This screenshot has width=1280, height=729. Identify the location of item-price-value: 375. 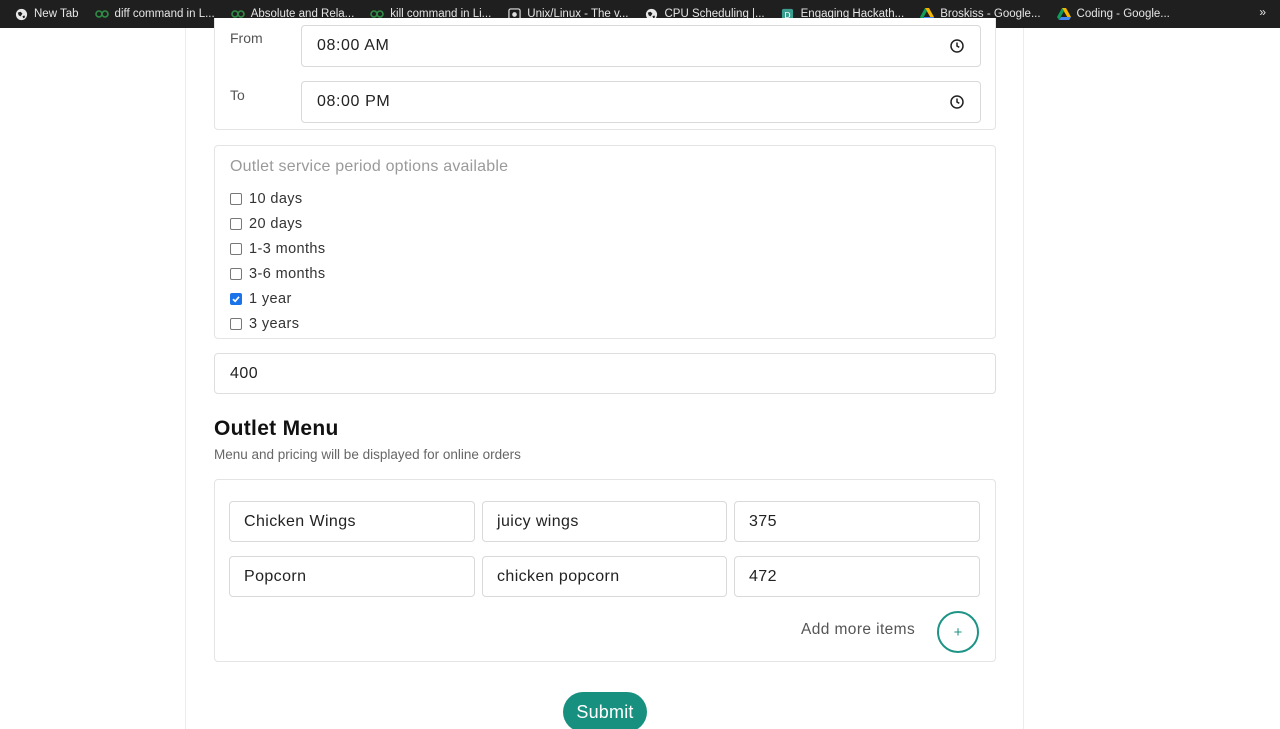
(763, 521).